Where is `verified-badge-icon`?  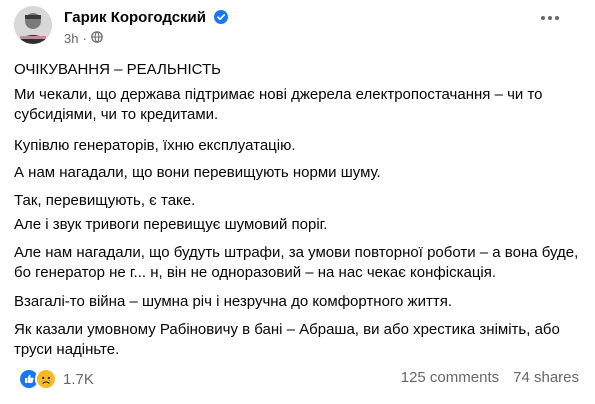 verified-badge-icon is located at coordinates (221, 19).